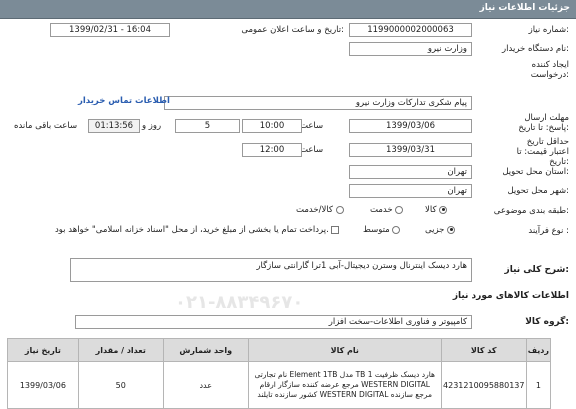 This screenshot has height=409, width=576. I want to click on summary-label: شرح کلی نیاز:, so click(536, 270).